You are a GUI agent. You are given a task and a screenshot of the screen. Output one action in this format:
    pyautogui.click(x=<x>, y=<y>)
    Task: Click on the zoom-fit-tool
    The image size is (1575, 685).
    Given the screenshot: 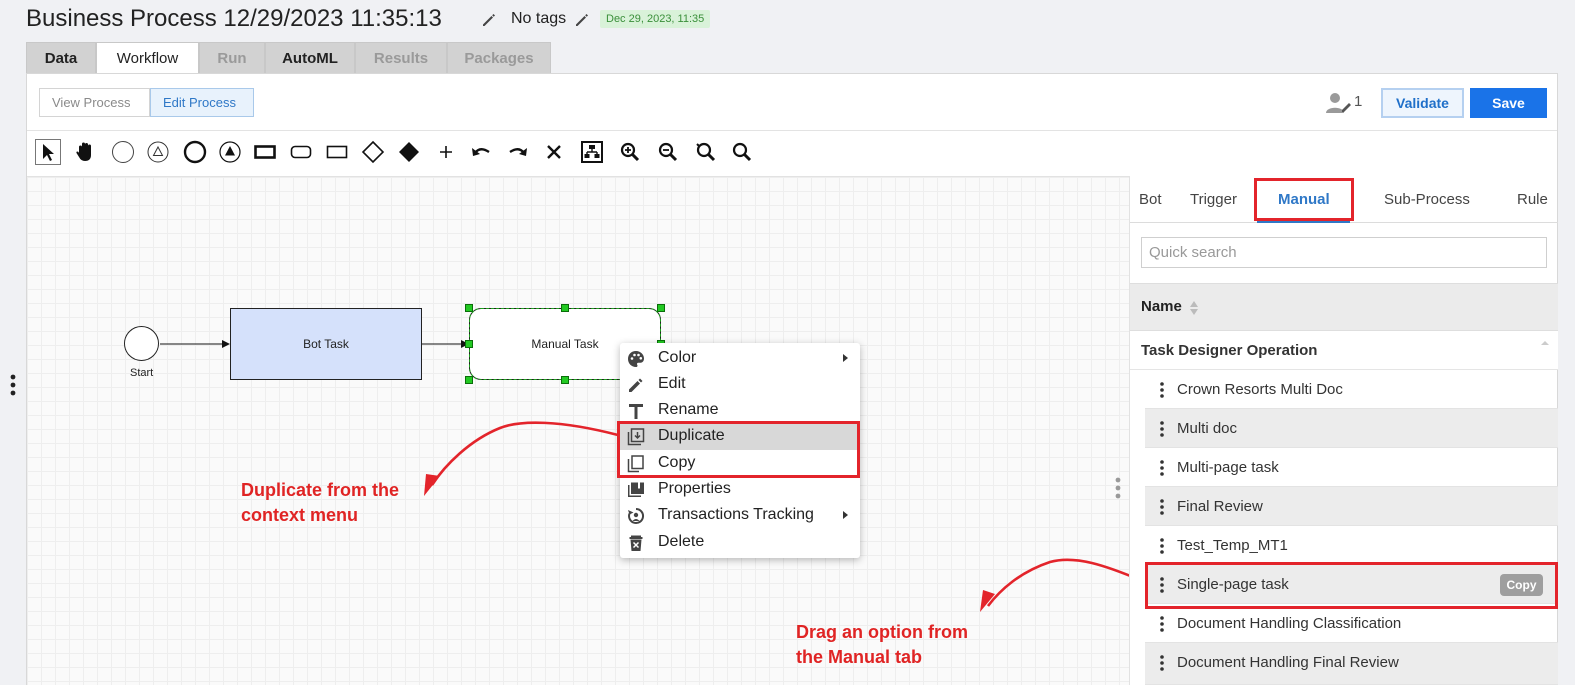 What is the action you would take?
    pyautogui.click(x=705, y=152)
    